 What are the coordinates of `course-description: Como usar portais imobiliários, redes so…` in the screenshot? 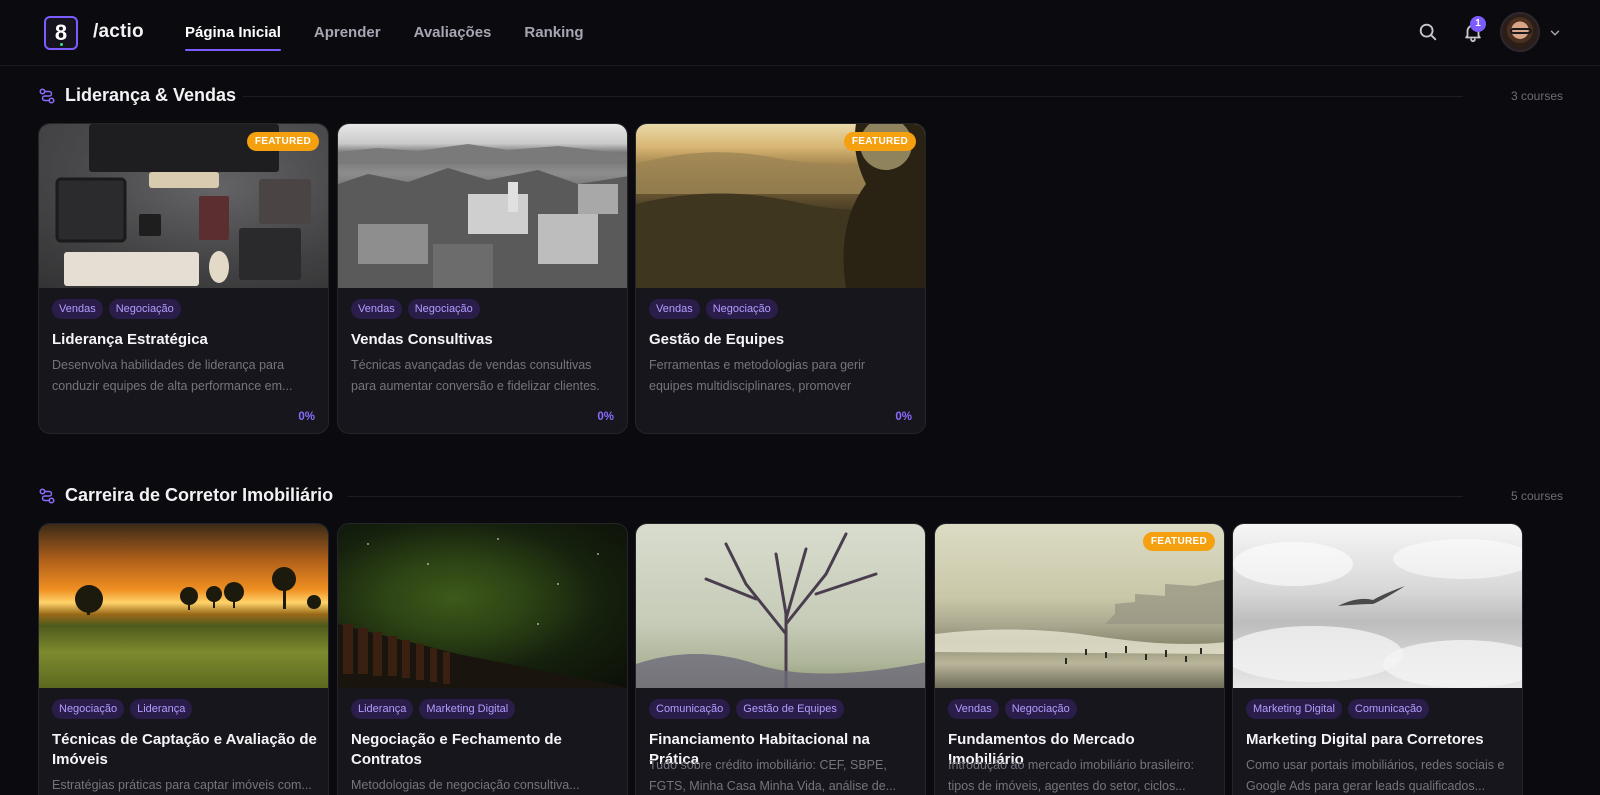 It's located at (1375, 775).